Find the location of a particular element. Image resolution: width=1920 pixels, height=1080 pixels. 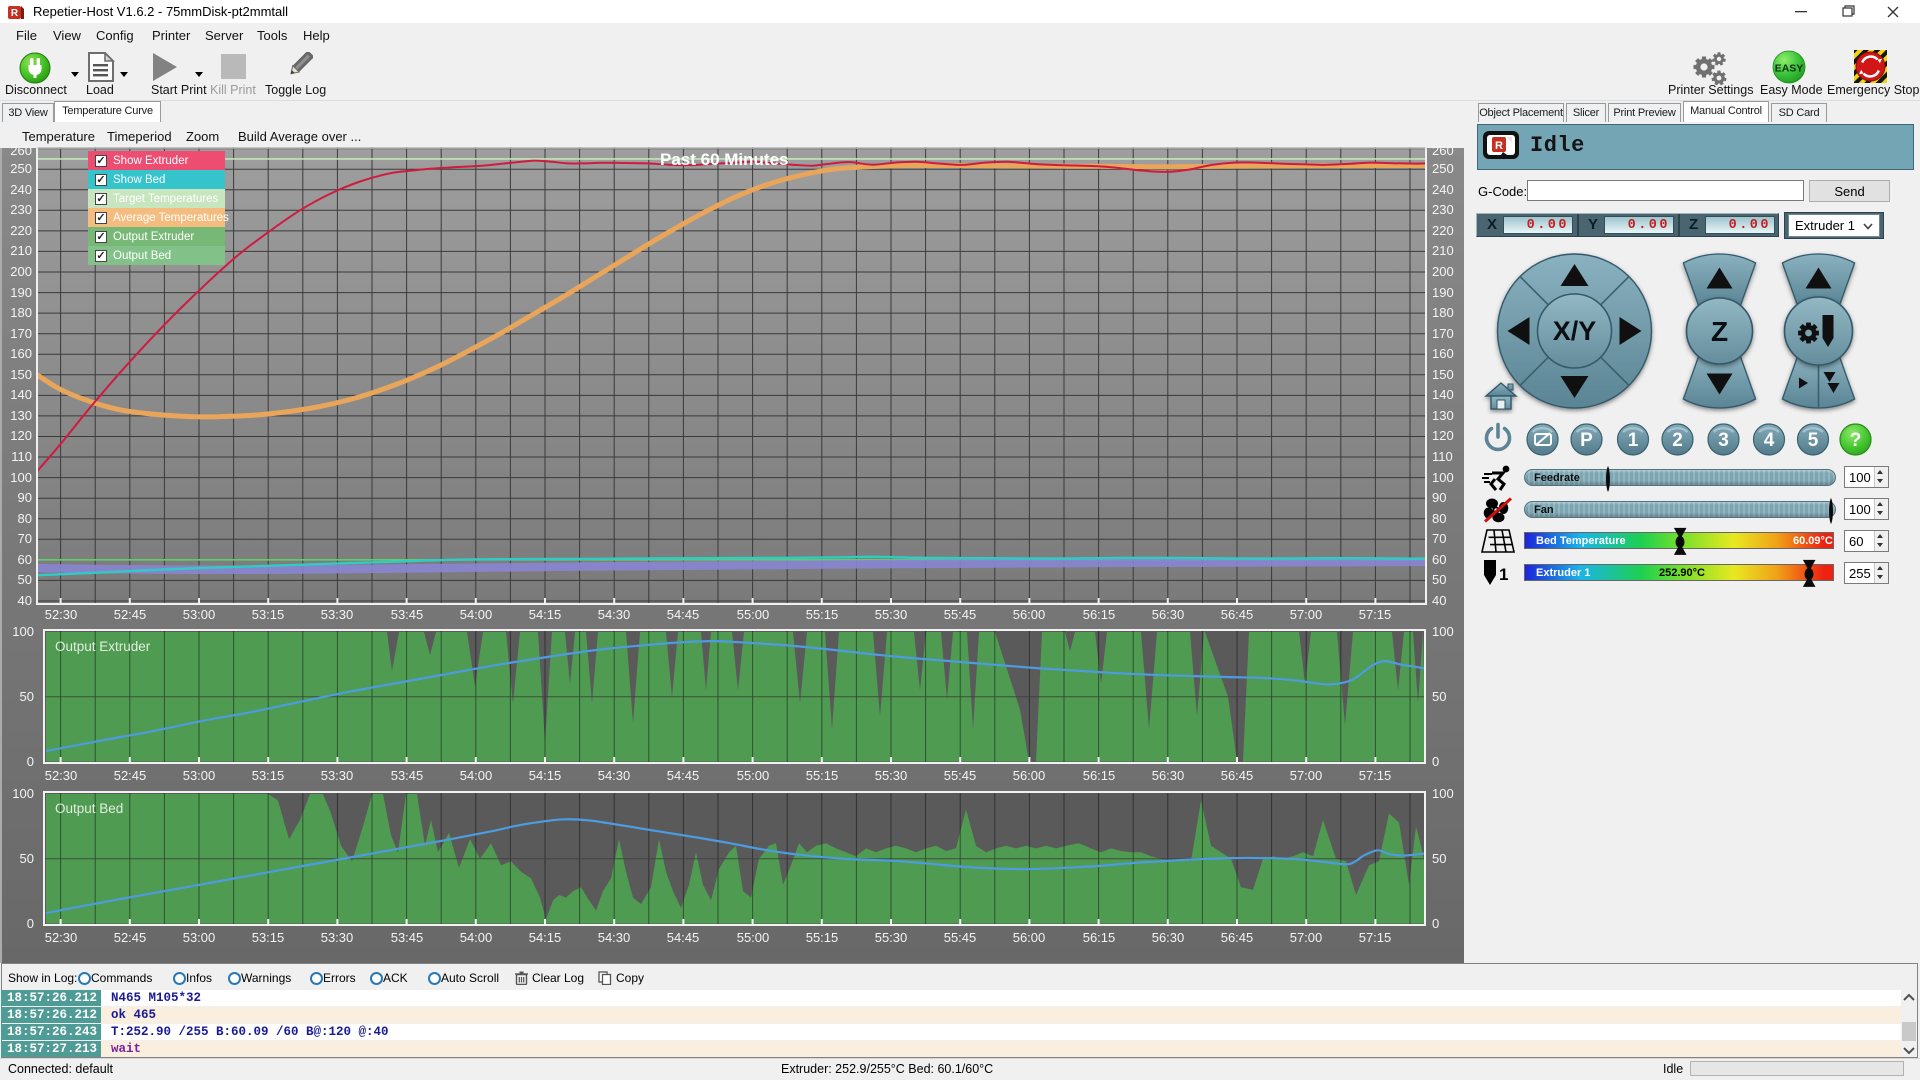

svg-text: Output Extruder is located at coordinates (103, 646).